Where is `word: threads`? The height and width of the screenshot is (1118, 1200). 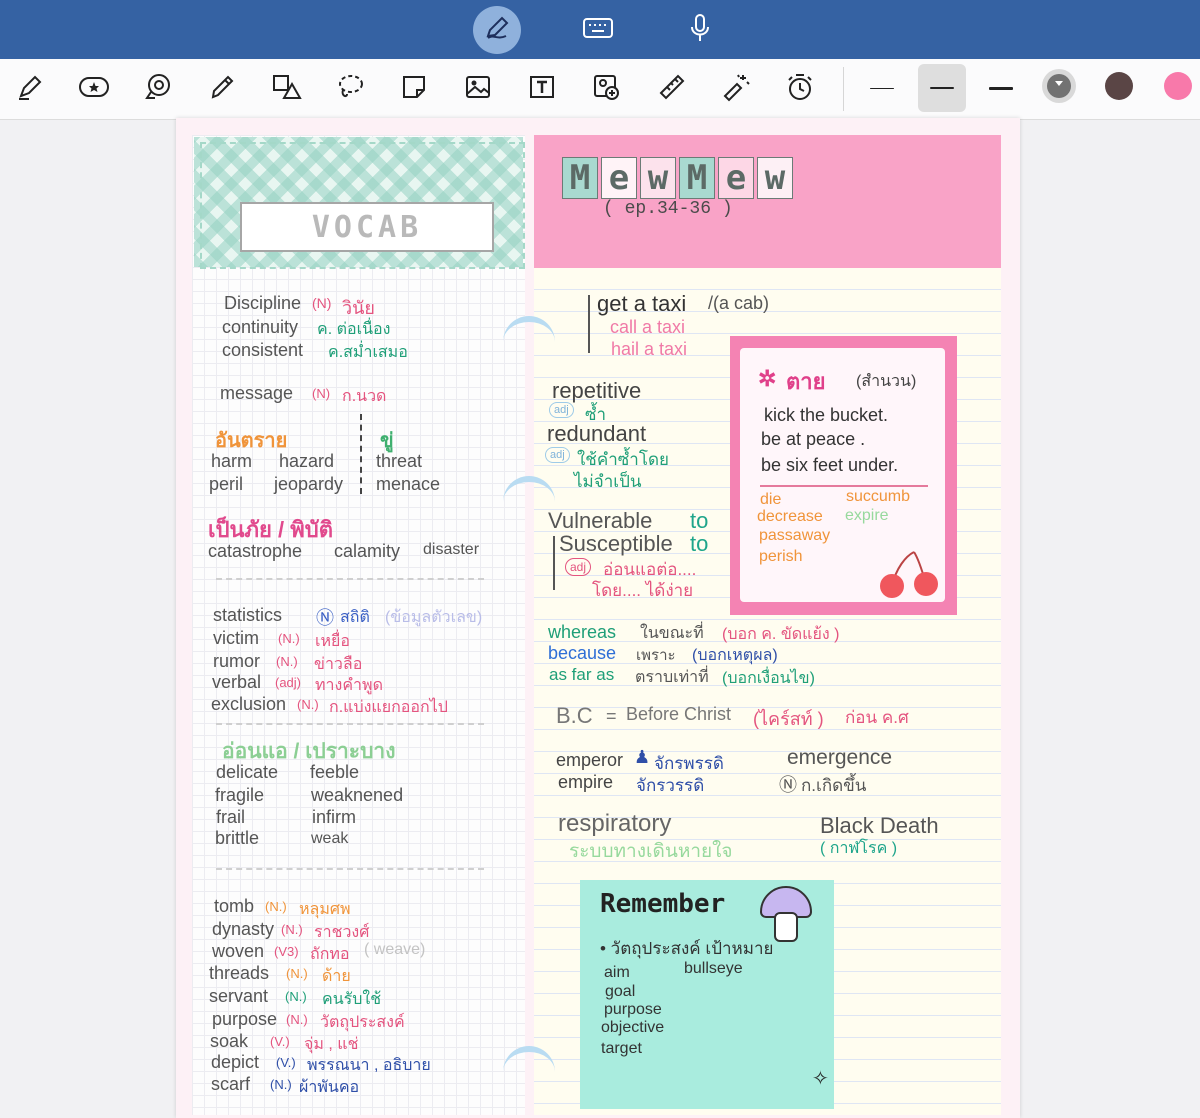
word: threads is located at coordinates (239, 973).